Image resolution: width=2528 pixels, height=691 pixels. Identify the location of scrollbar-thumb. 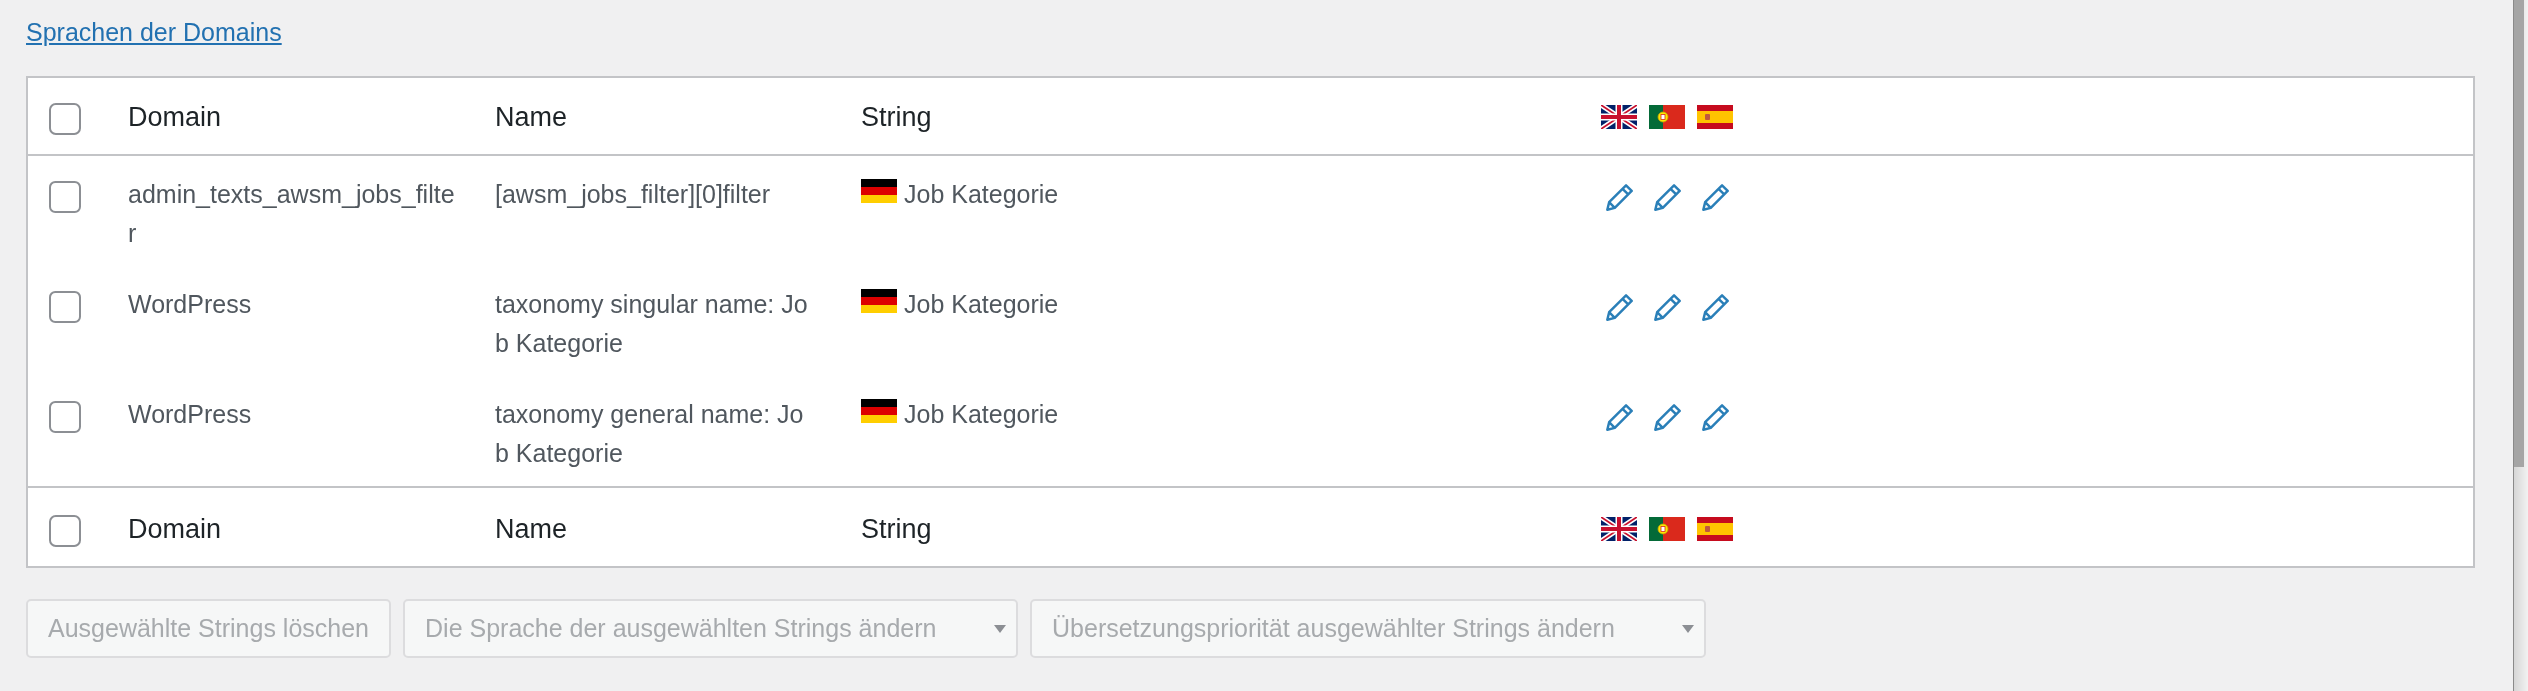
(2519, 233).